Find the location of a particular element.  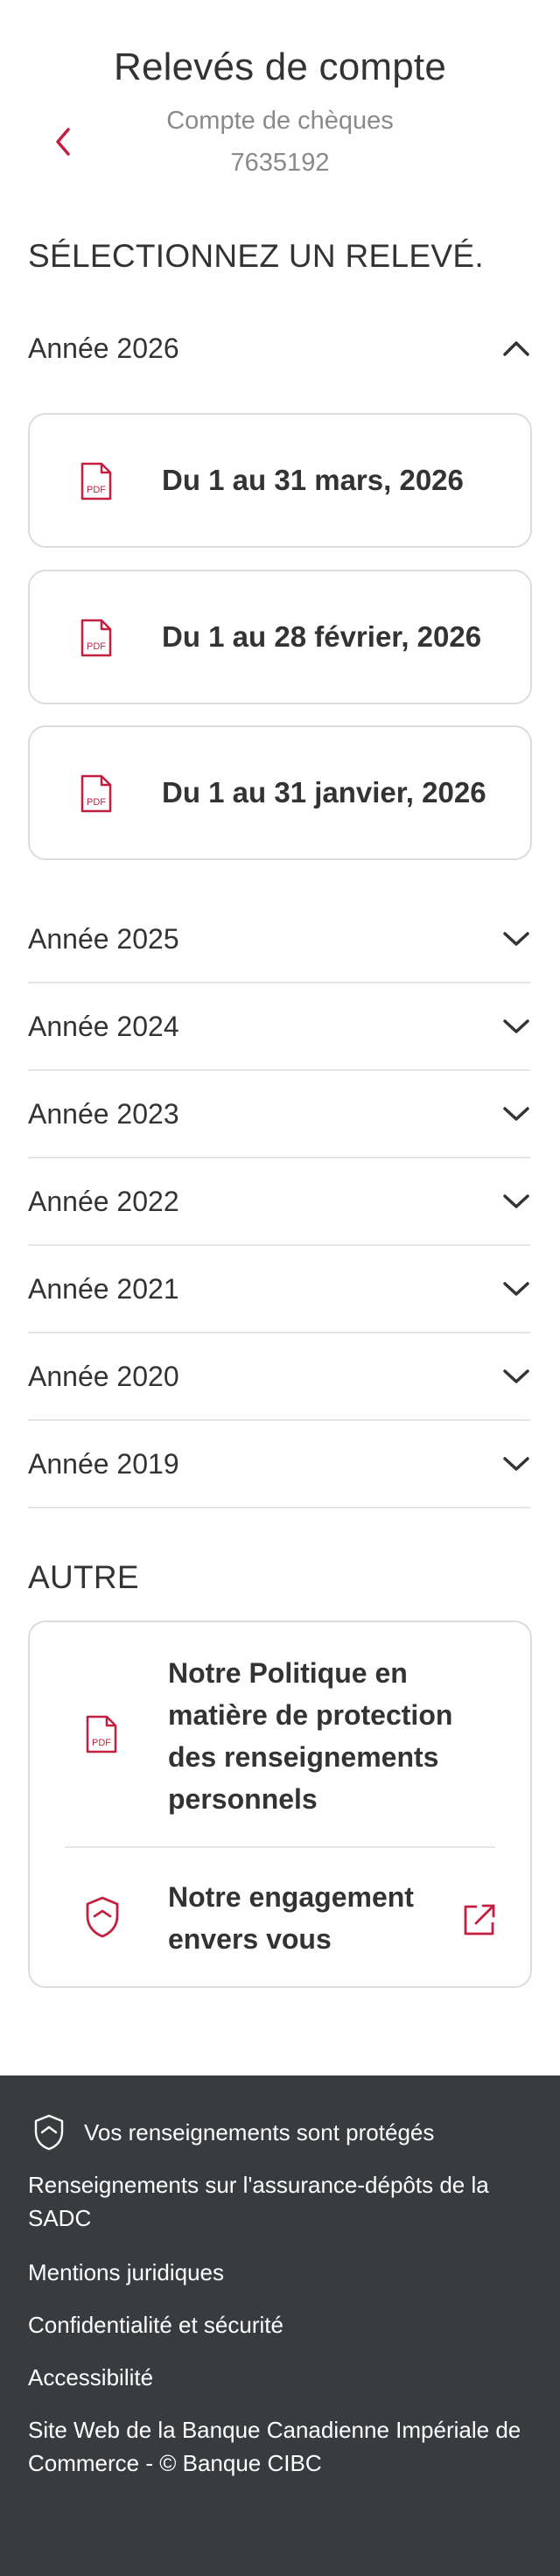

year-label: Année 2025 is located at coordinates (103, 938).